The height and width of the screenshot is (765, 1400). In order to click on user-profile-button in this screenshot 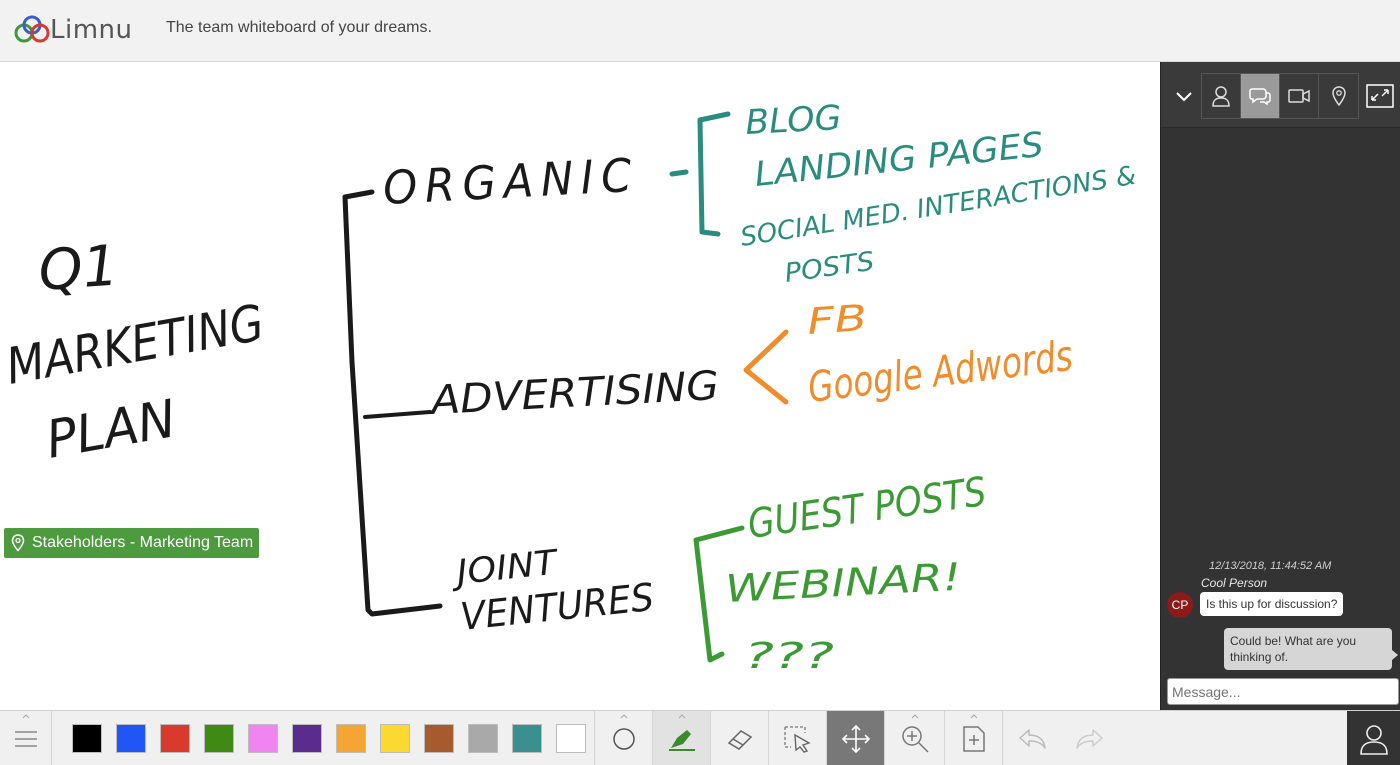, I will do `click(1373, 738)`.